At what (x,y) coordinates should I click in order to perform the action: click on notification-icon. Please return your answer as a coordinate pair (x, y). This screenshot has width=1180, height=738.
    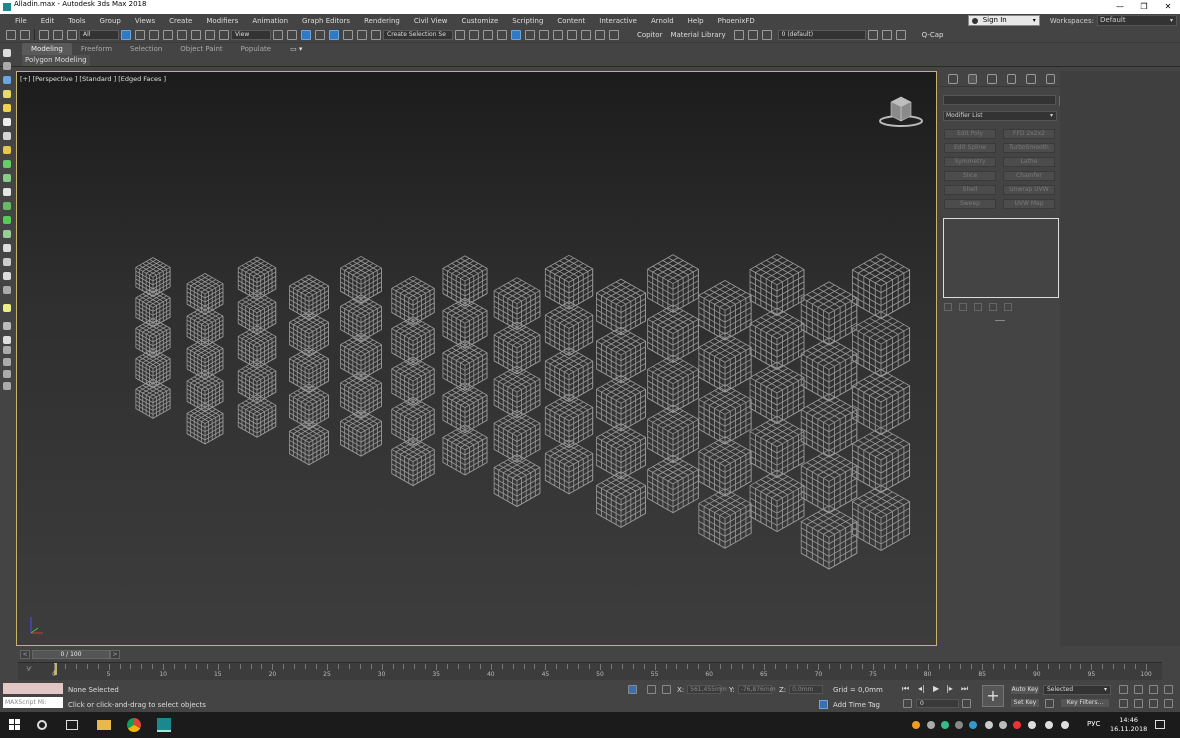
    Looking at the image, I should click on (1160, 724).